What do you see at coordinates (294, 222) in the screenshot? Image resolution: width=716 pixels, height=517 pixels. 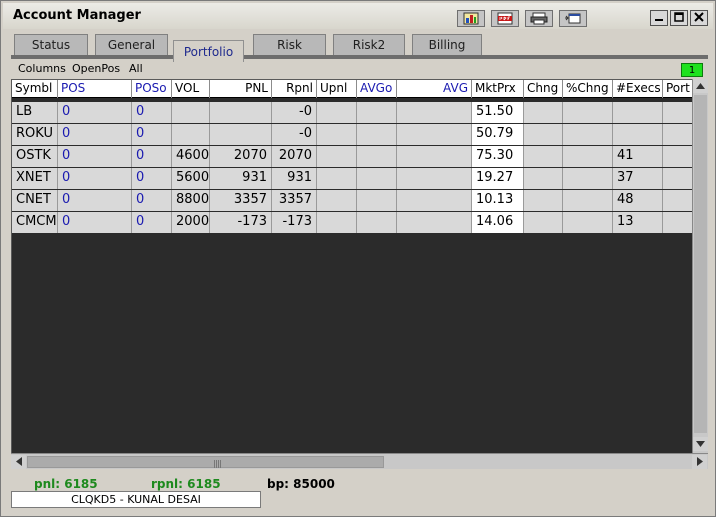 I see `cell-rpnl: -173` at bounding box center [294, 222].